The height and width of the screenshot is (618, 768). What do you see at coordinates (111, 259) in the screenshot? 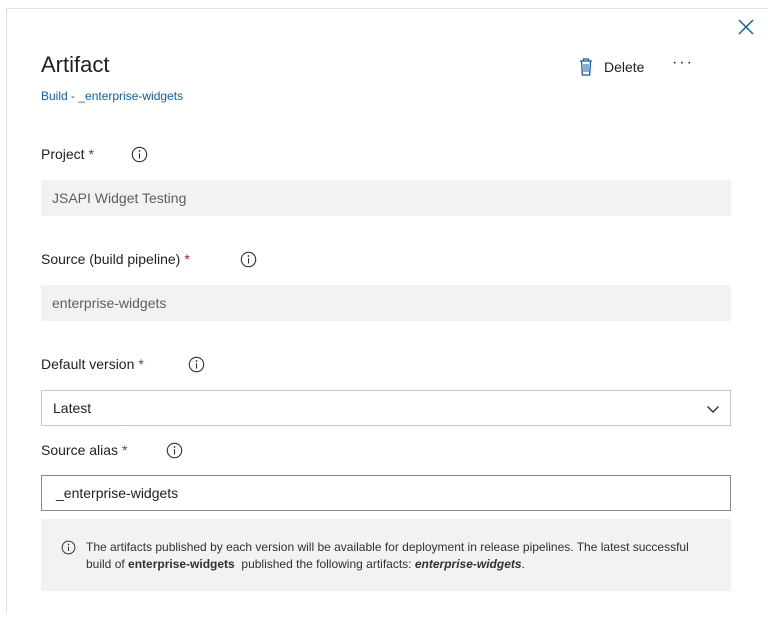
I see `source-label-text: Source (build pipeline)` at bounding box center [111, 259].